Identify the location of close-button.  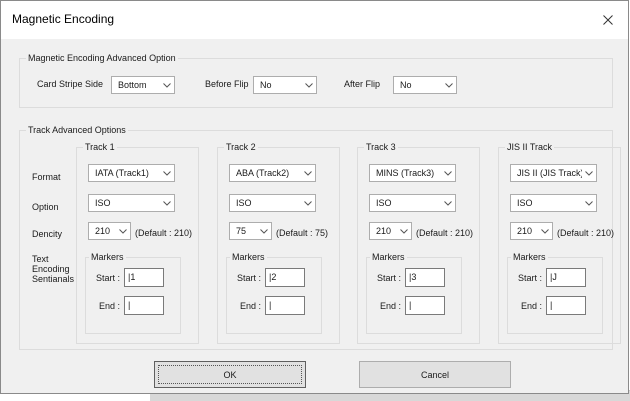
(608, 20).